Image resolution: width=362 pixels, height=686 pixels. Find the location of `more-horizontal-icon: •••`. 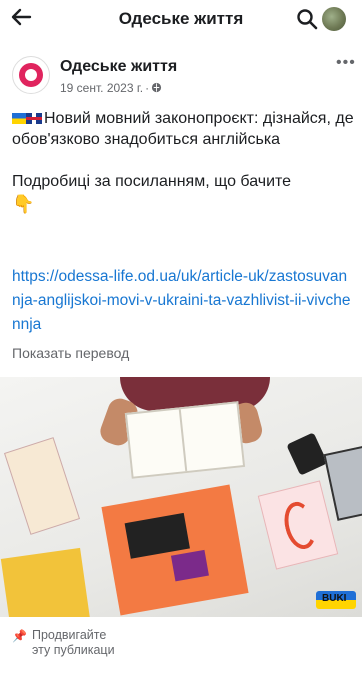

more-horizontal-icon: ••• is located at coordinates (346, 62).